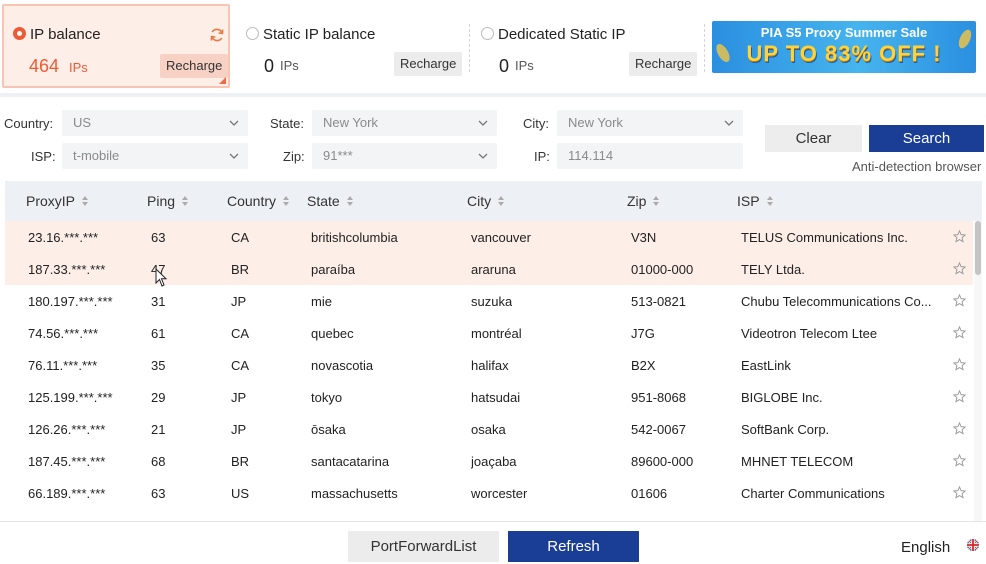 This screenshot has width=986, height=564. Describe the element at coordinates (487, 33) in the screenshot. I see `dedicated-ip-radio` at that location.